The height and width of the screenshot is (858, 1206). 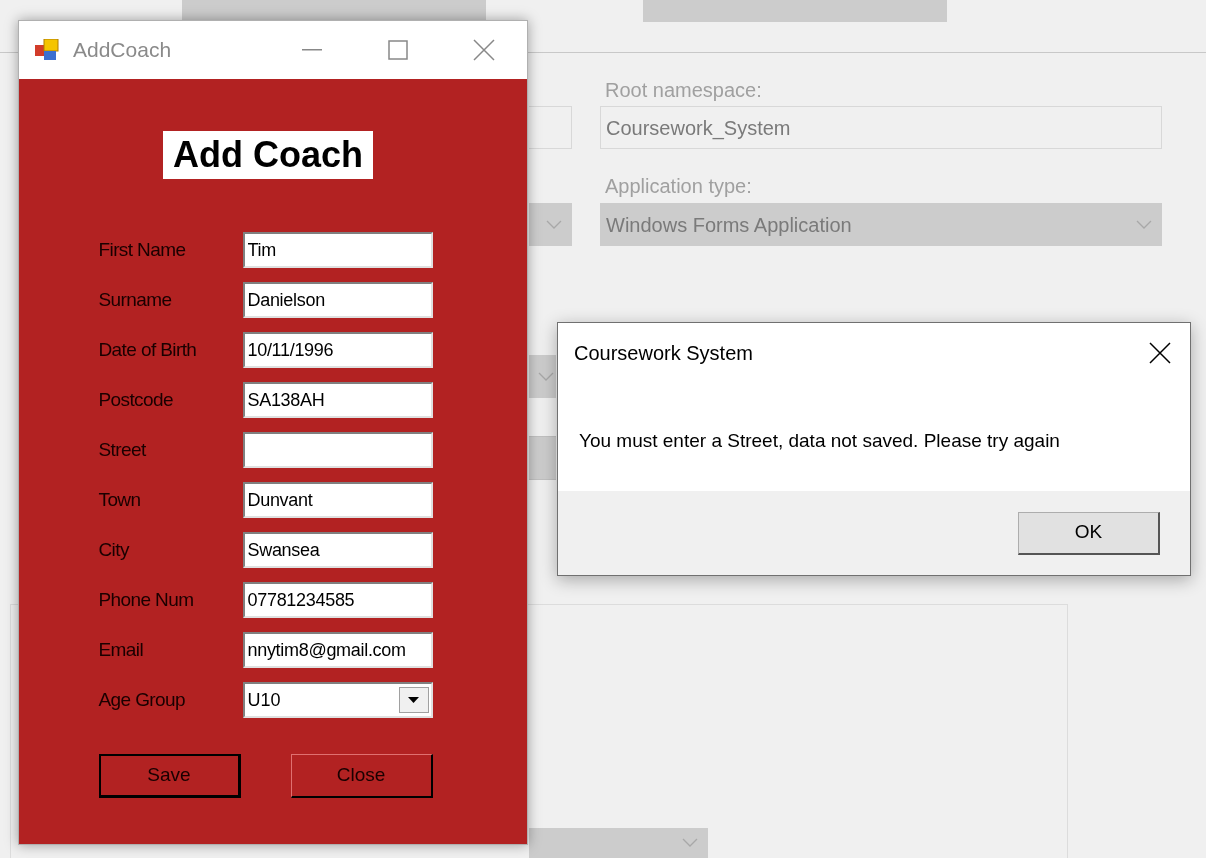 I want to click on maximize-icon, so click(x=398, y=50).